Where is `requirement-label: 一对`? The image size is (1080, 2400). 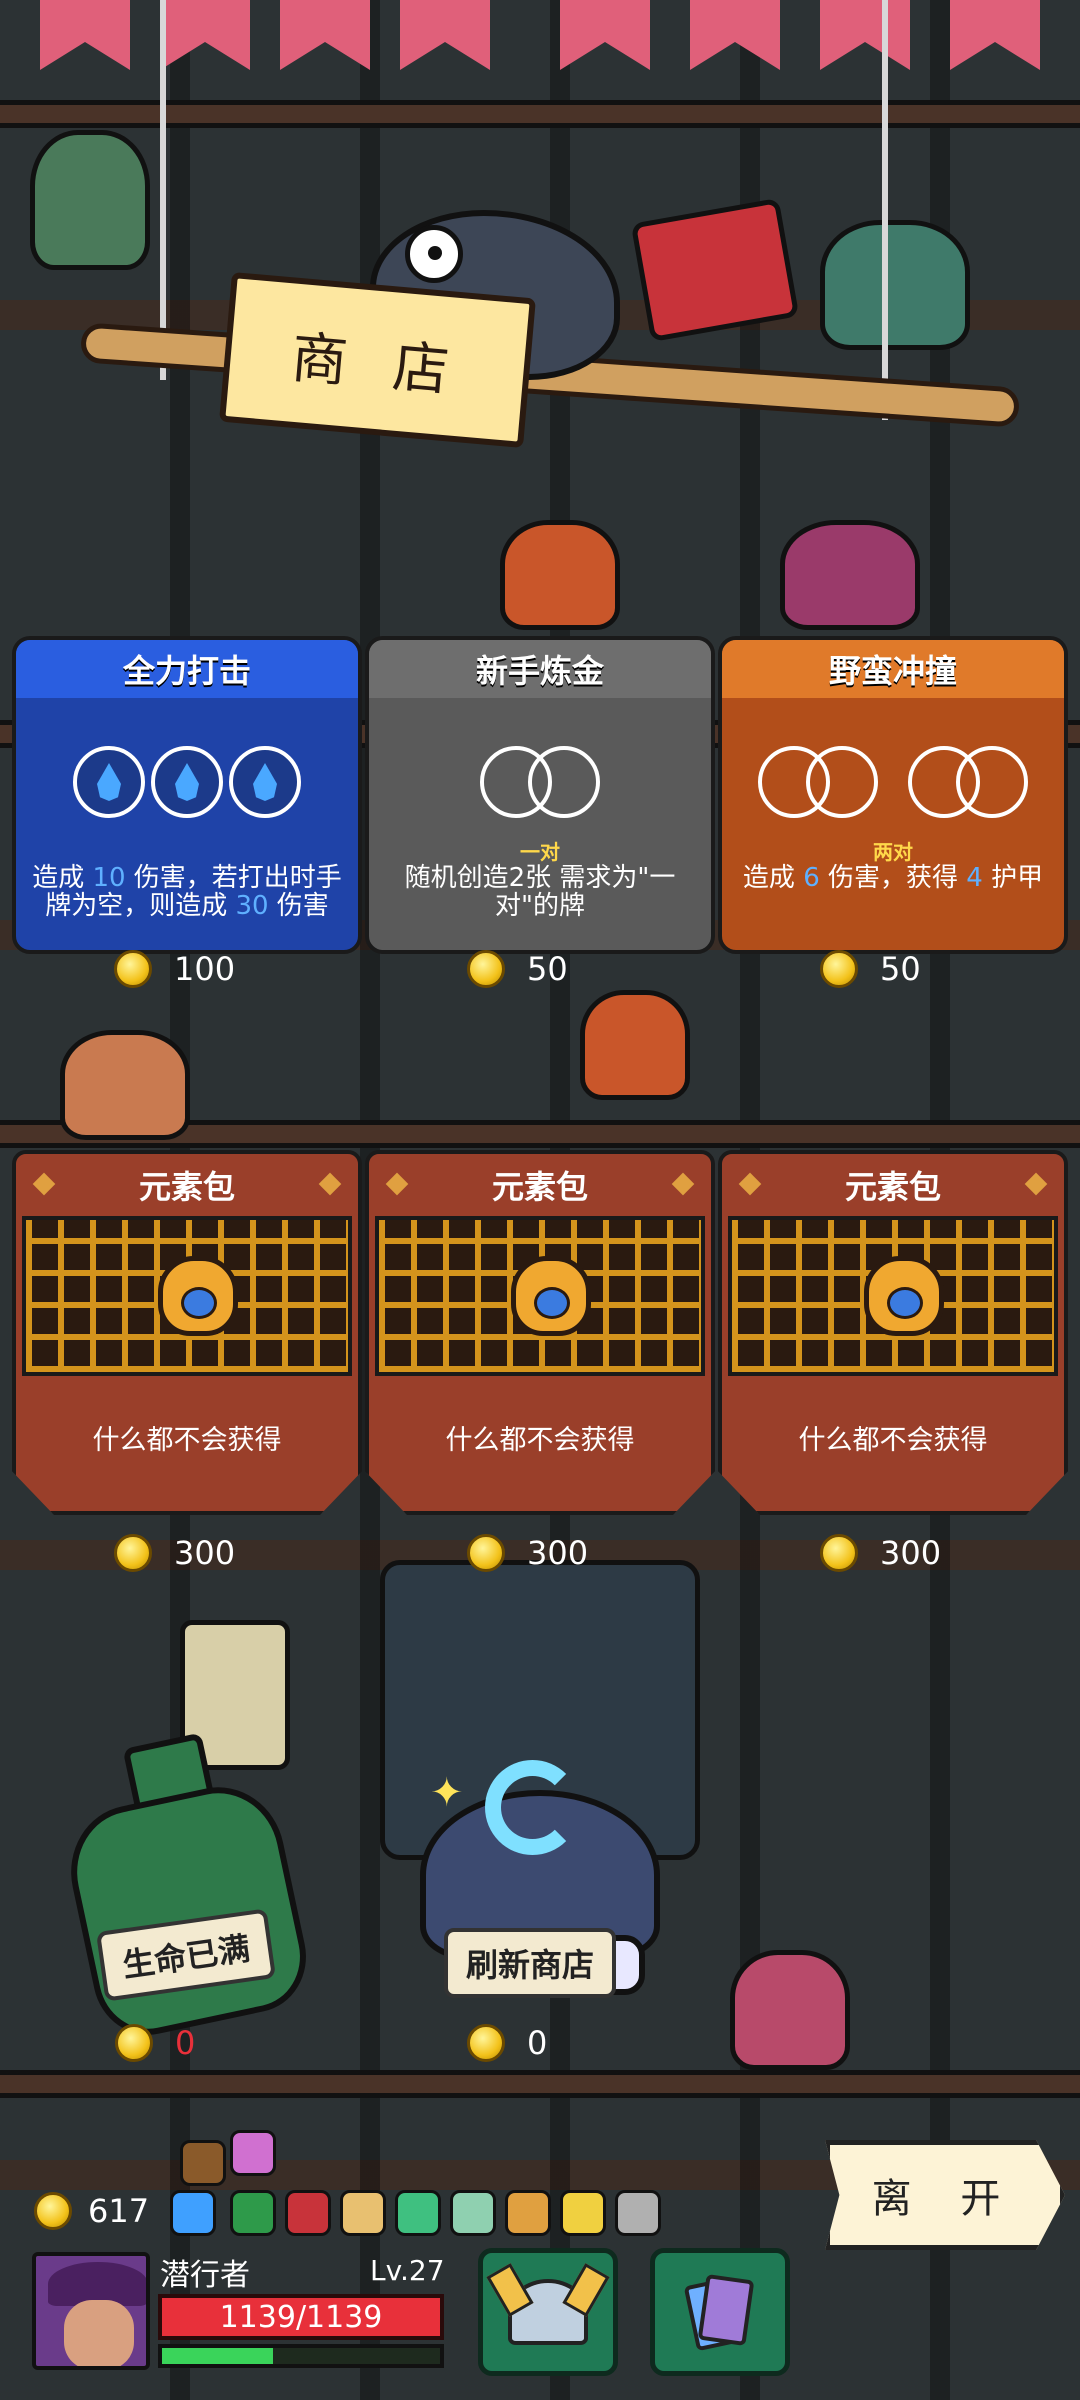
requirement-label: 一对 is located at coordinates (540, 852).